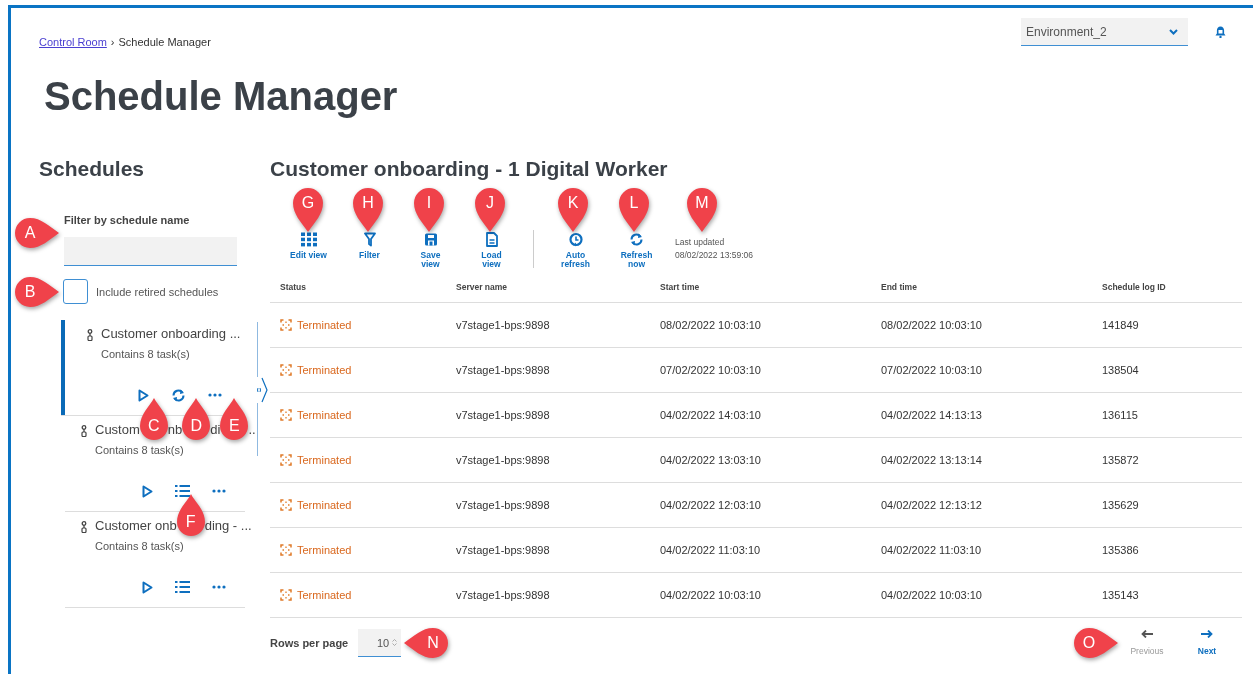  Describe the element at coordinates (252, 430) in the screenshot. I see `schedule-name: ..` at that location.